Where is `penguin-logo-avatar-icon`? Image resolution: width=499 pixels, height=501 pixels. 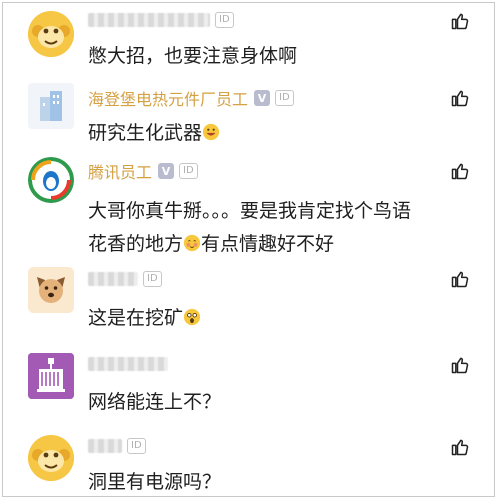
penguin-logo-avatar-icon is located at coordinates (51, 180).